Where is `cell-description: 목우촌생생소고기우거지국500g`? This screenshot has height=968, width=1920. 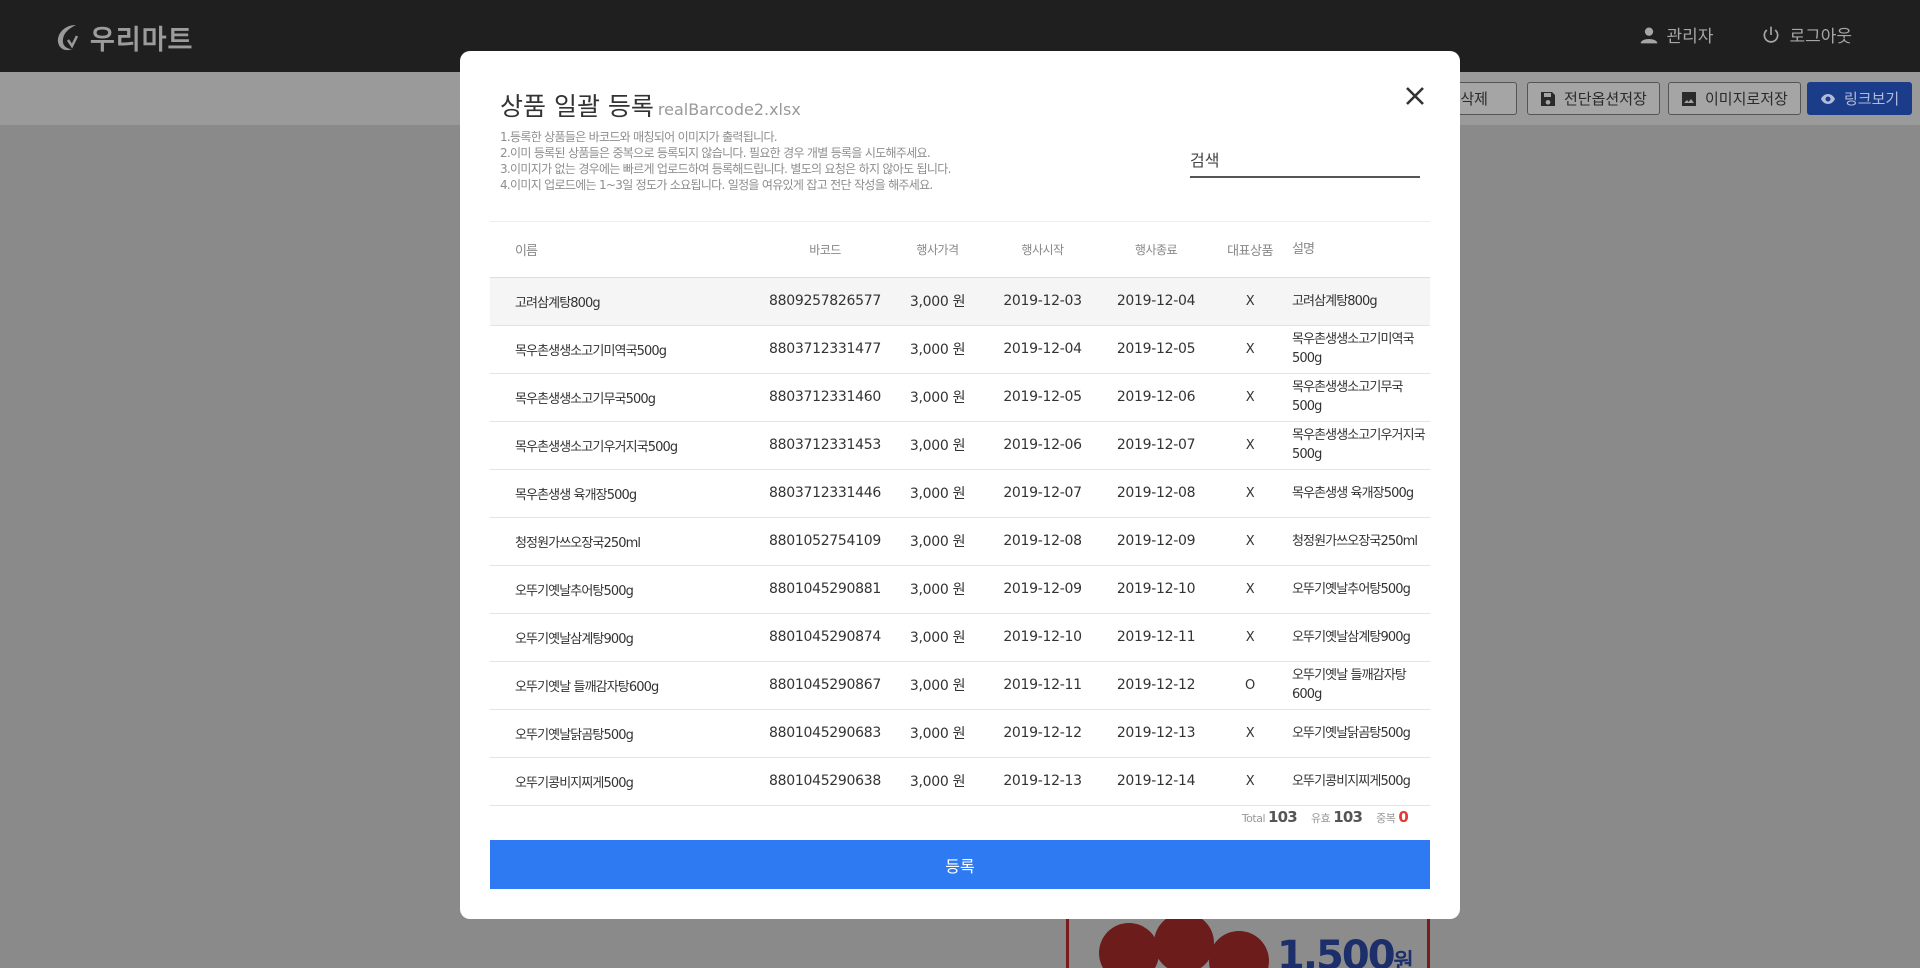 cell-description: 목우촌생생소고기우거지국500g is located at coordinates (1359, 445).